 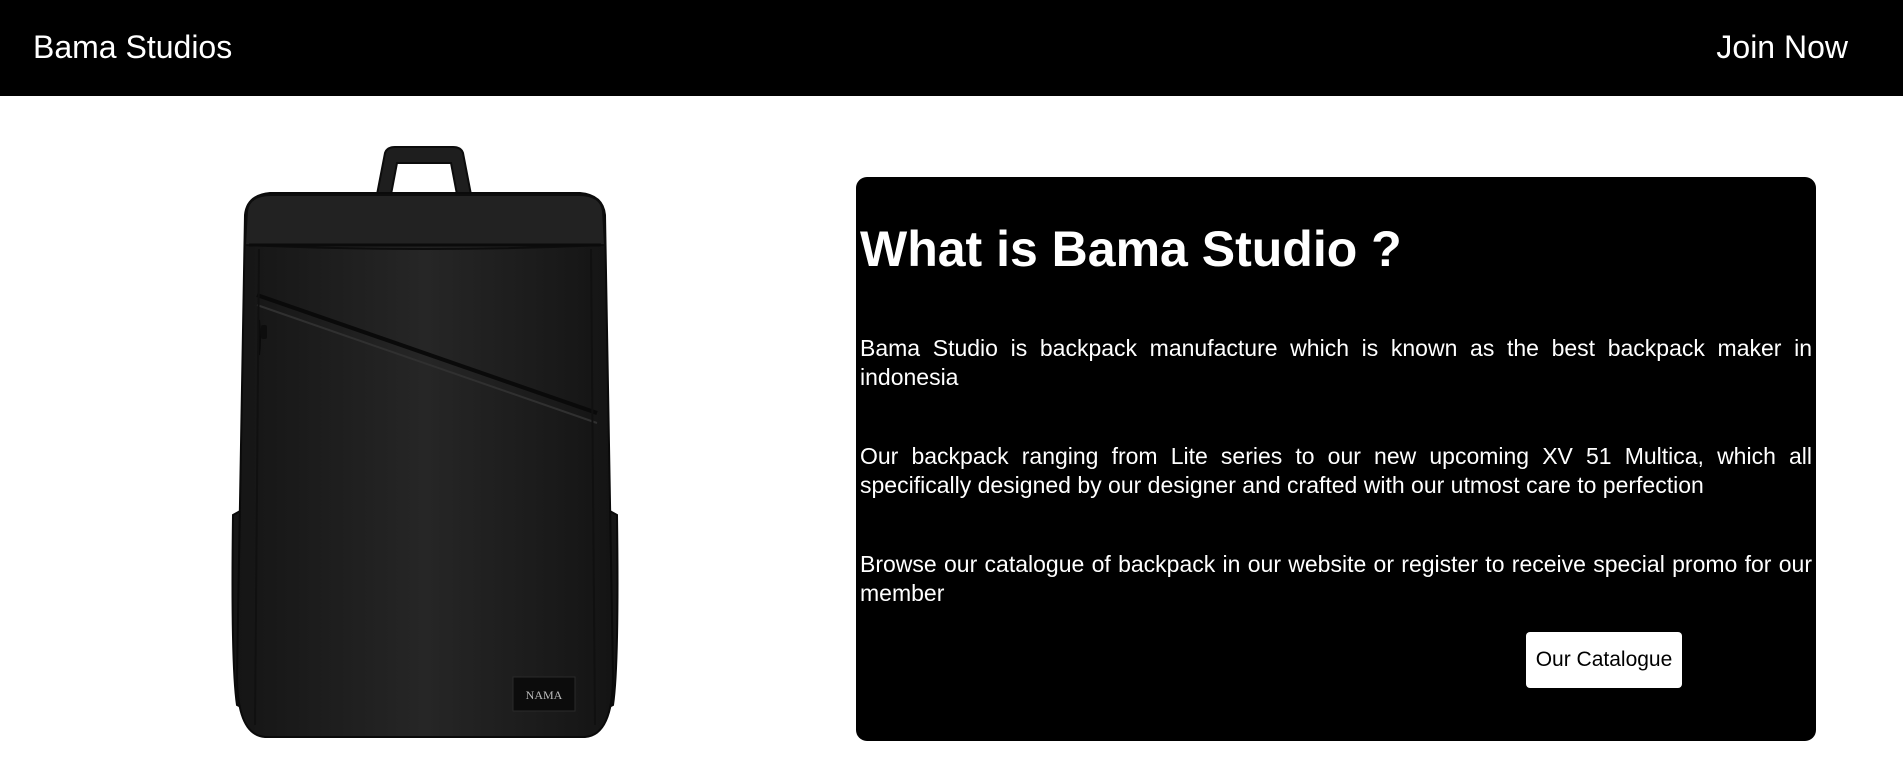 I want to click on about-title: What is Bama Studio ?, so click(x=1131, y=249).